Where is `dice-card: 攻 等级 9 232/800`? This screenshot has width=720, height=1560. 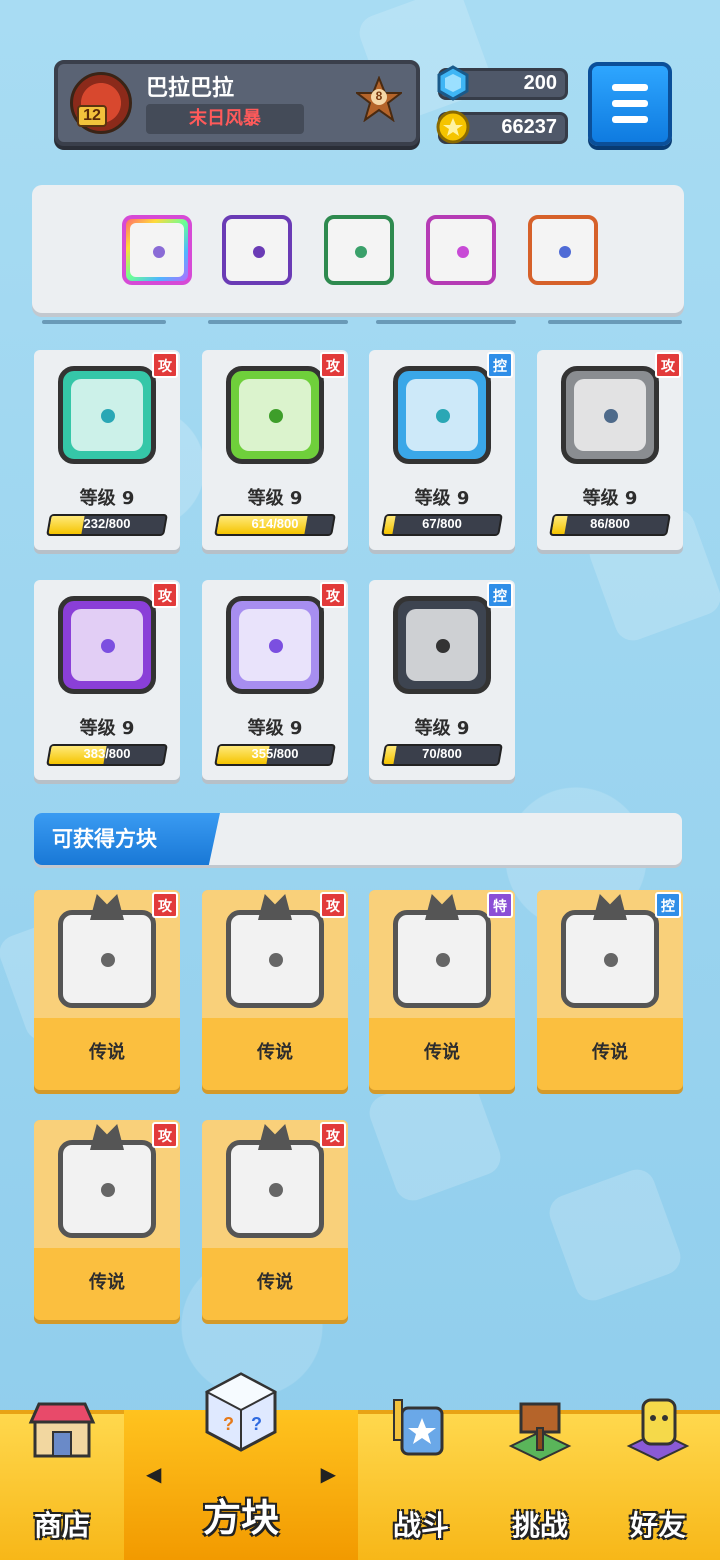
dice-card: 攻 等级 9 232/800 is located at coordinates (107, 450).